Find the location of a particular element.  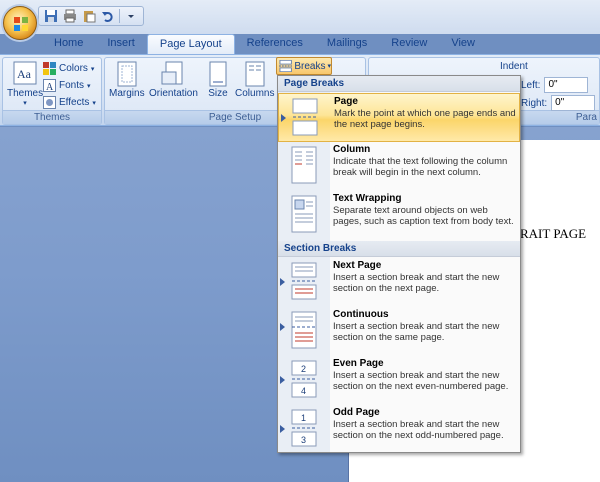

breaks-button: Breaks ▾ is located at coordinates (304, 66).